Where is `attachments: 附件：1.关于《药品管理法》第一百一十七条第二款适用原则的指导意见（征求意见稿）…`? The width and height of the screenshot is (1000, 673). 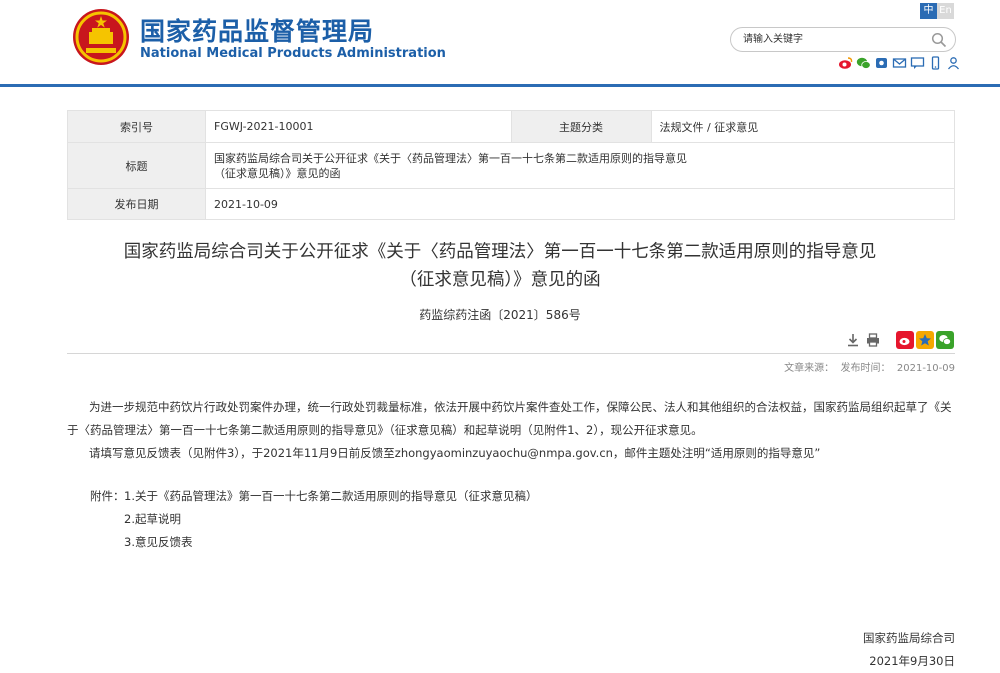
attachments: 附件：1.关于《药品管理法》第一百一十七条第二款适用原则的指导意见（征求意见稿）… is located at coordinates (512, 519).